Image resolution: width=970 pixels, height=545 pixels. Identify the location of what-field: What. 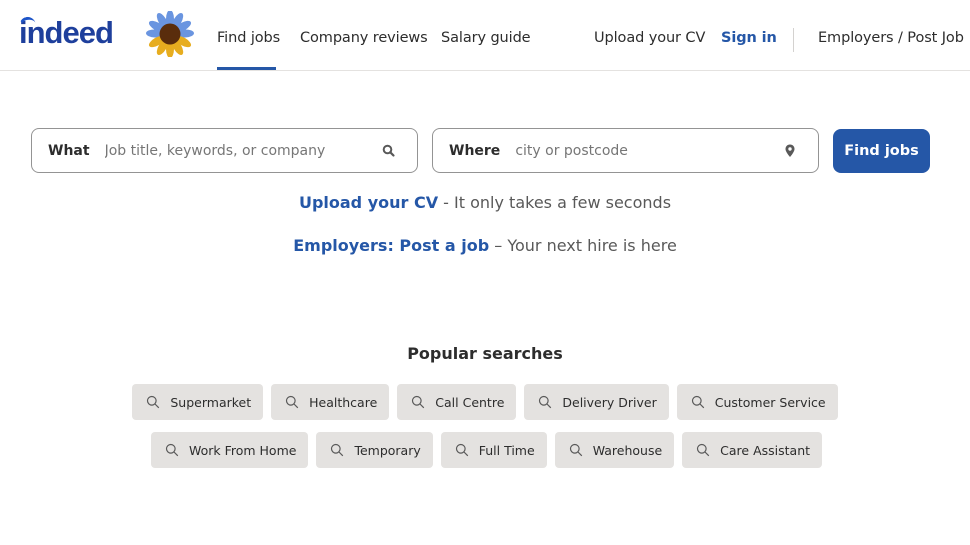
(224, 150).